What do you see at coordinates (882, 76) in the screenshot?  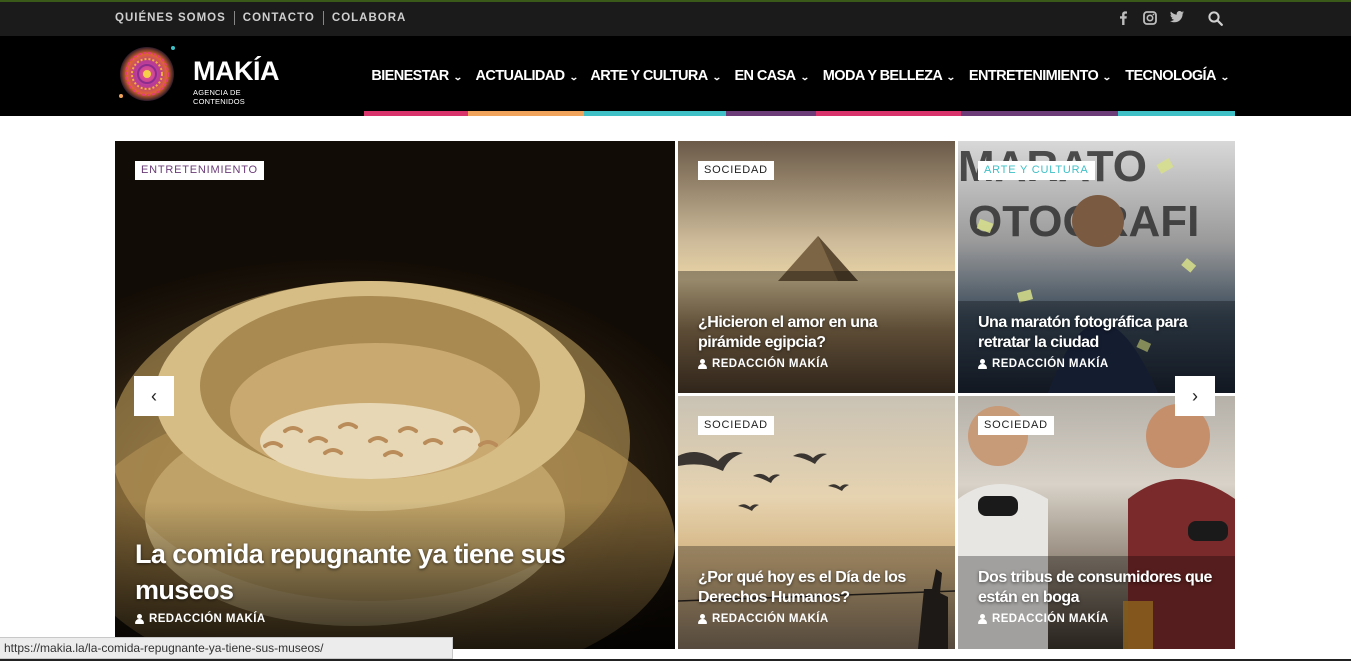 I see `menu-label: MODA Y BELLEZA` at bounding box center [882, 76].